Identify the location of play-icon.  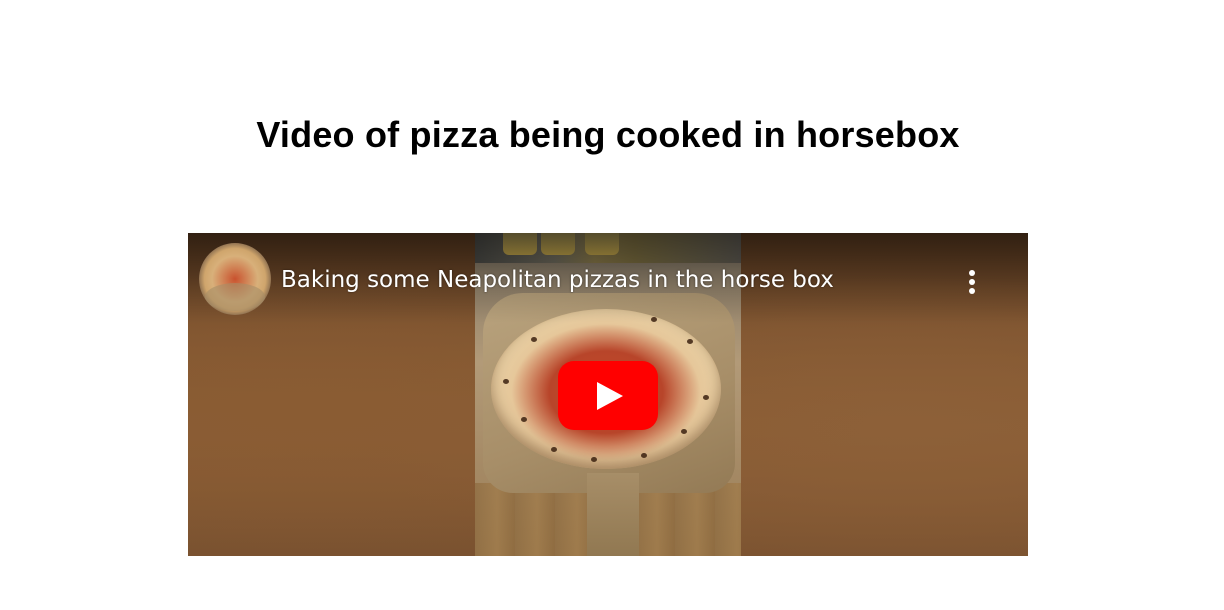
(610, 396).